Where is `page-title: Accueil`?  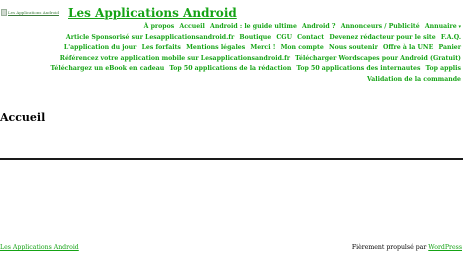 page-title: Accueil is located at coordinates (23, 117).